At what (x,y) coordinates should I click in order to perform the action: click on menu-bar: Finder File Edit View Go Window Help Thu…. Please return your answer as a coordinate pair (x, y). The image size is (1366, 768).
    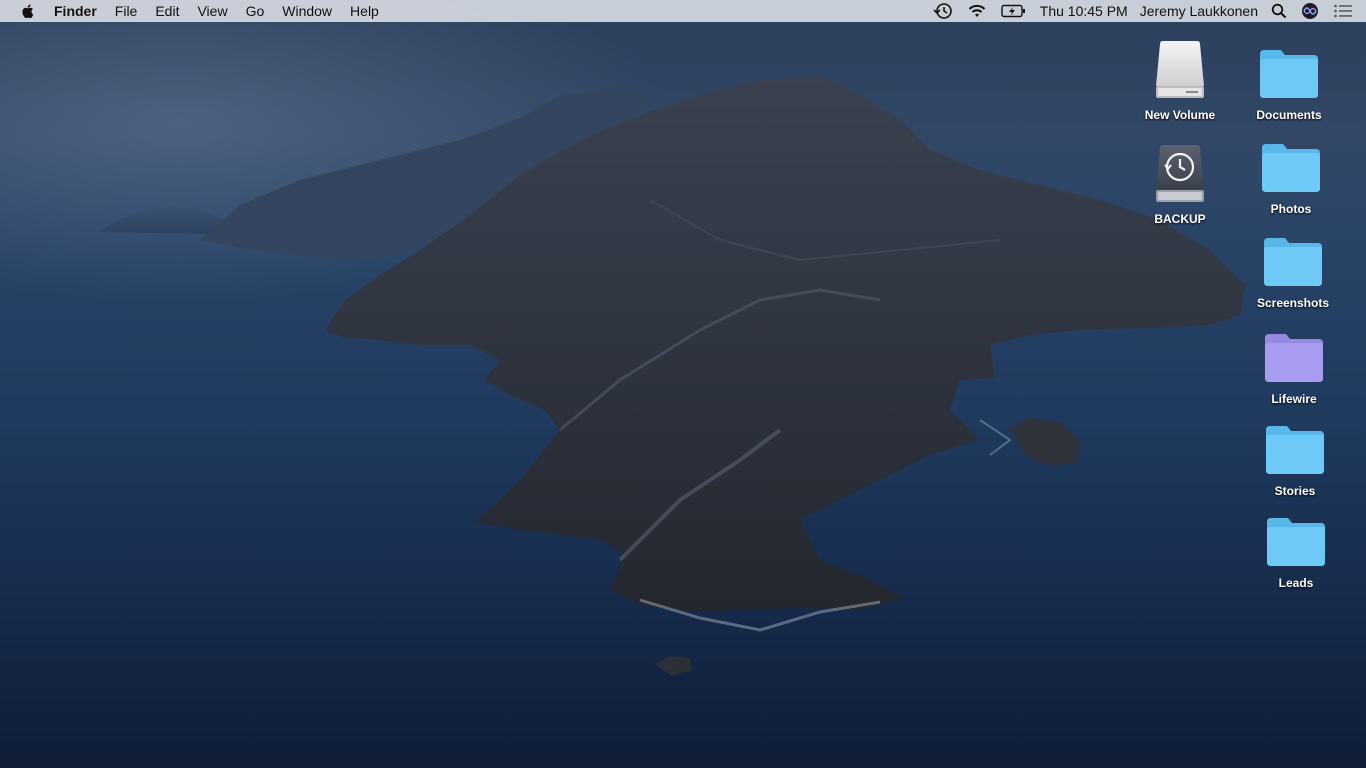
    Looking at the image, I should click on (683, 11).